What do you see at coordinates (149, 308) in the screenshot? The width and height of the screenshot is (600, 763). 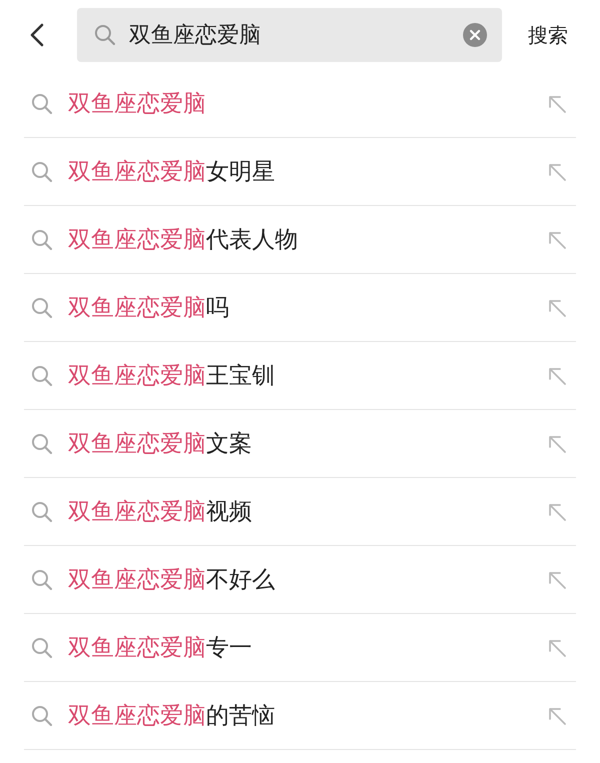 I see `suggestion-text: 双鱼座恋爱脑吗` at bounding box center [149, 308].